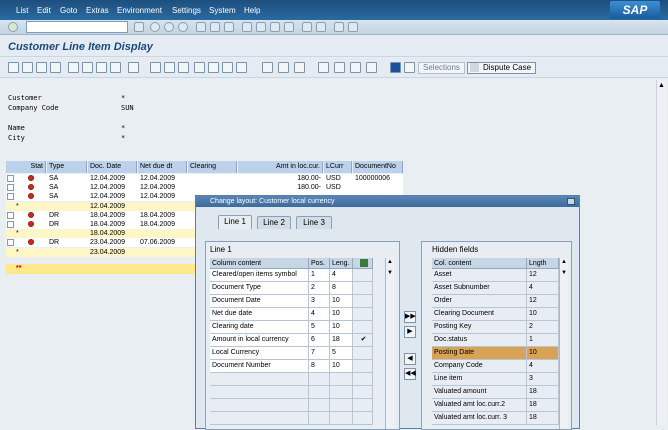 The height and width of the screenshot is (430, 668). Describe the element at coordinates (115, 67) in the screenshot. I see `deselect-all-icon` at that location.